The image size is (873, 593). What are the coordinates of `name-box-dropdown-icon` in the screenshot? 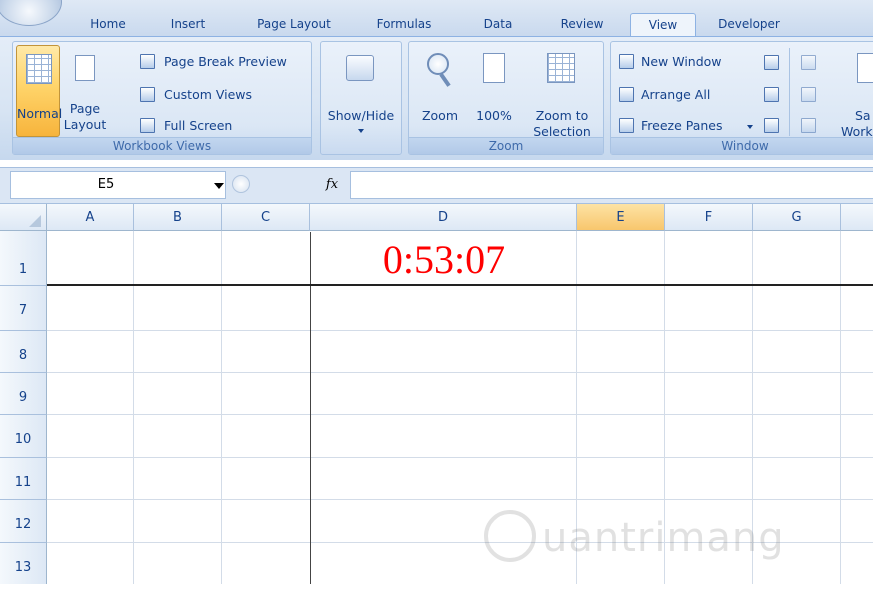 It's located at (219, 186).